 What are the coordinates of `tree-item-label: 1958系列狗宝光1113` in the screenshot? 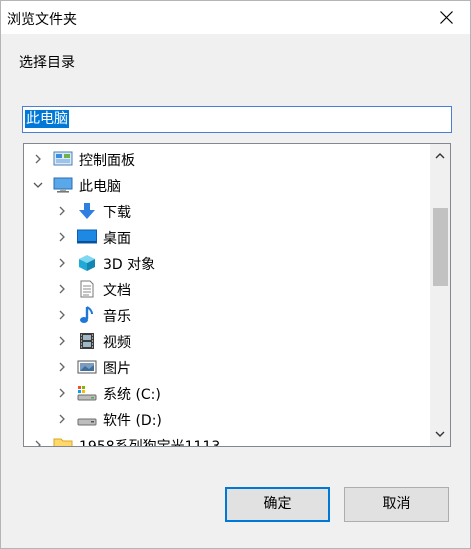 It's located at (150, 443).